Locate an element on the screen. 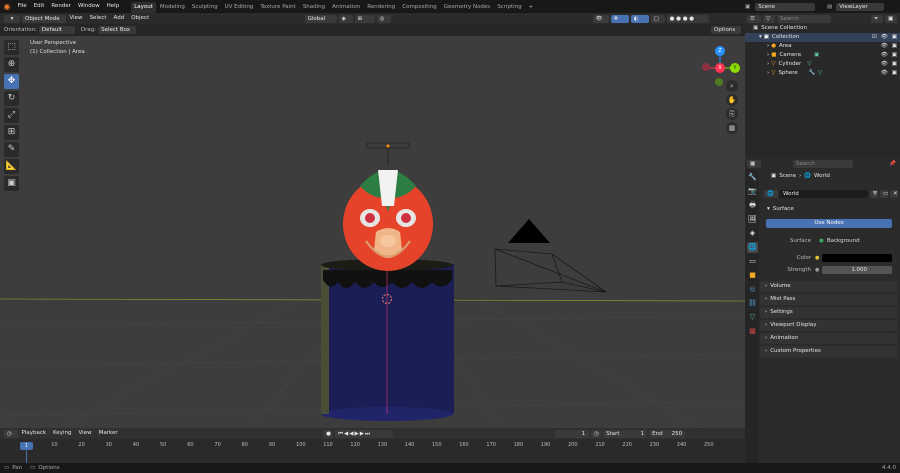 The image size is (900, 473). menu-file: File is located at coordinates (22, 6).